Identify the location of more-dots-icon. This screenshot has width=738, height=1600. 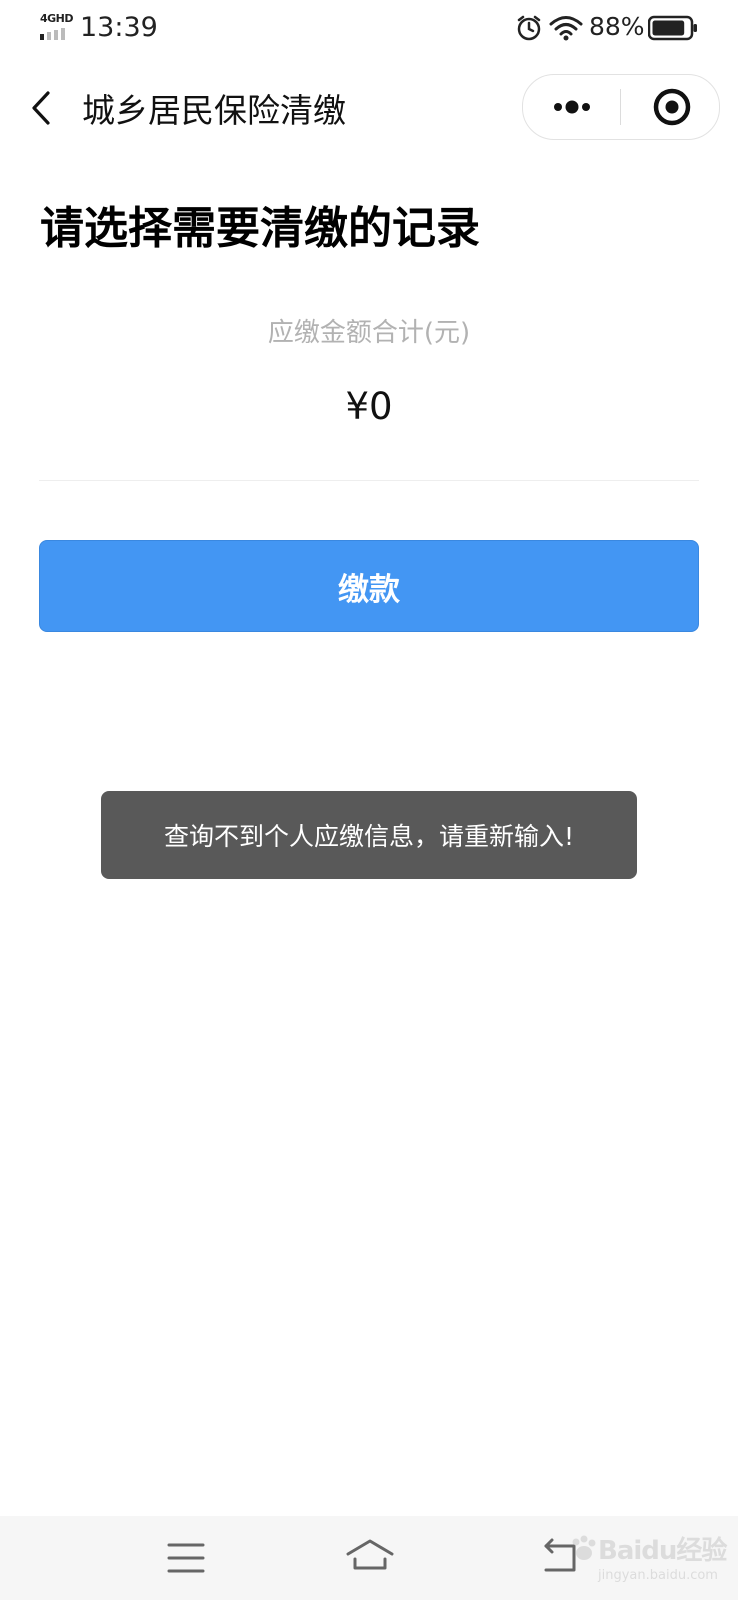
(572, 107).